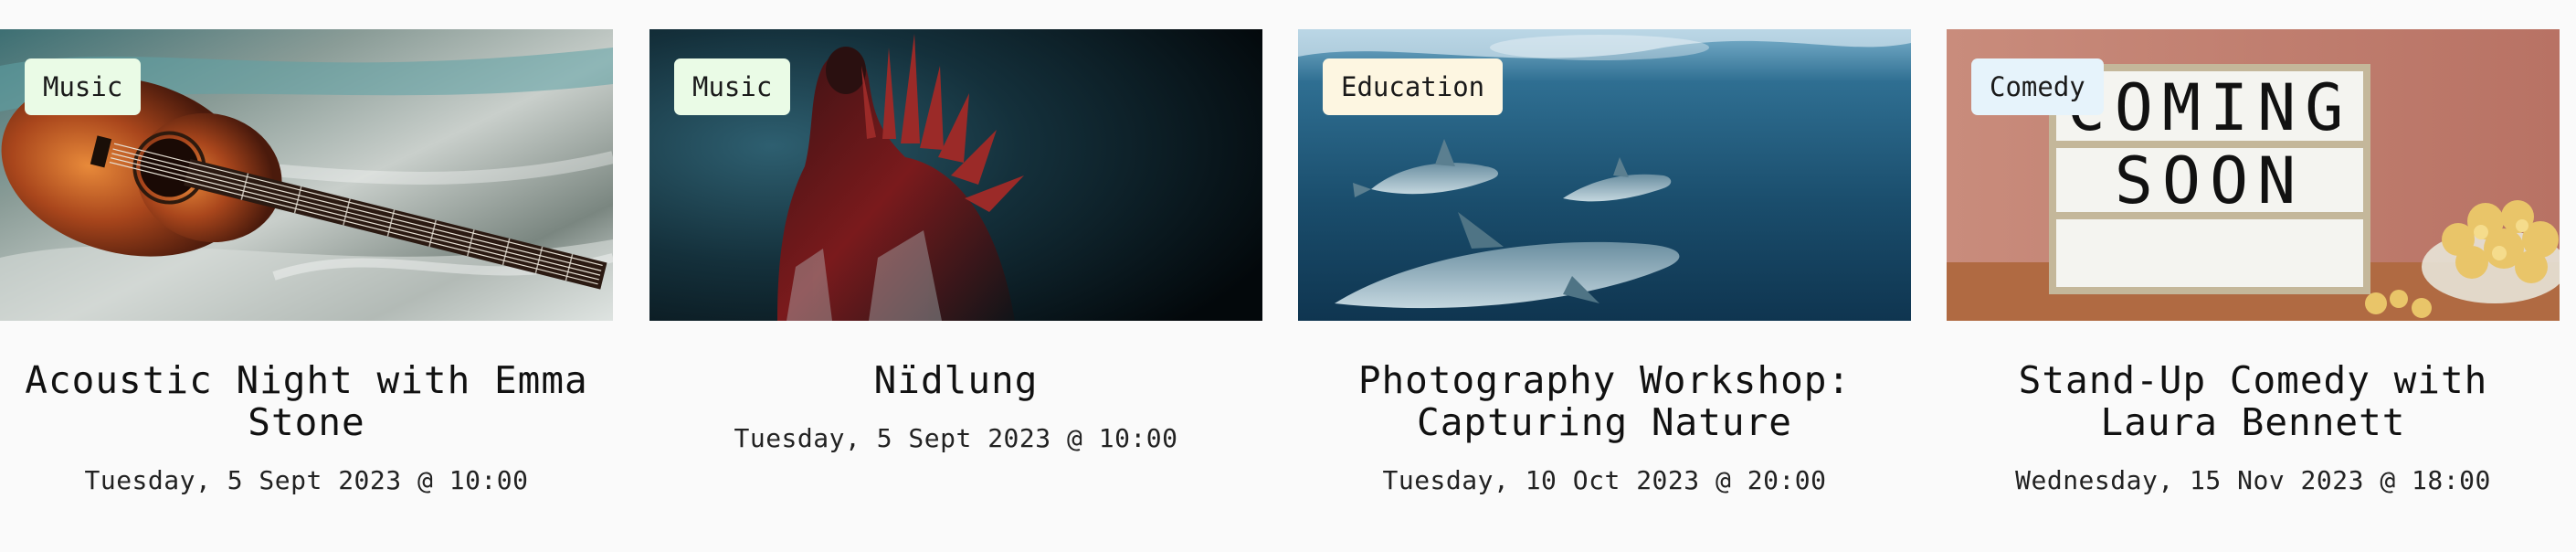 The image size is (2576, 552). I want to click on category-badge: Education, so click(1413, 86).